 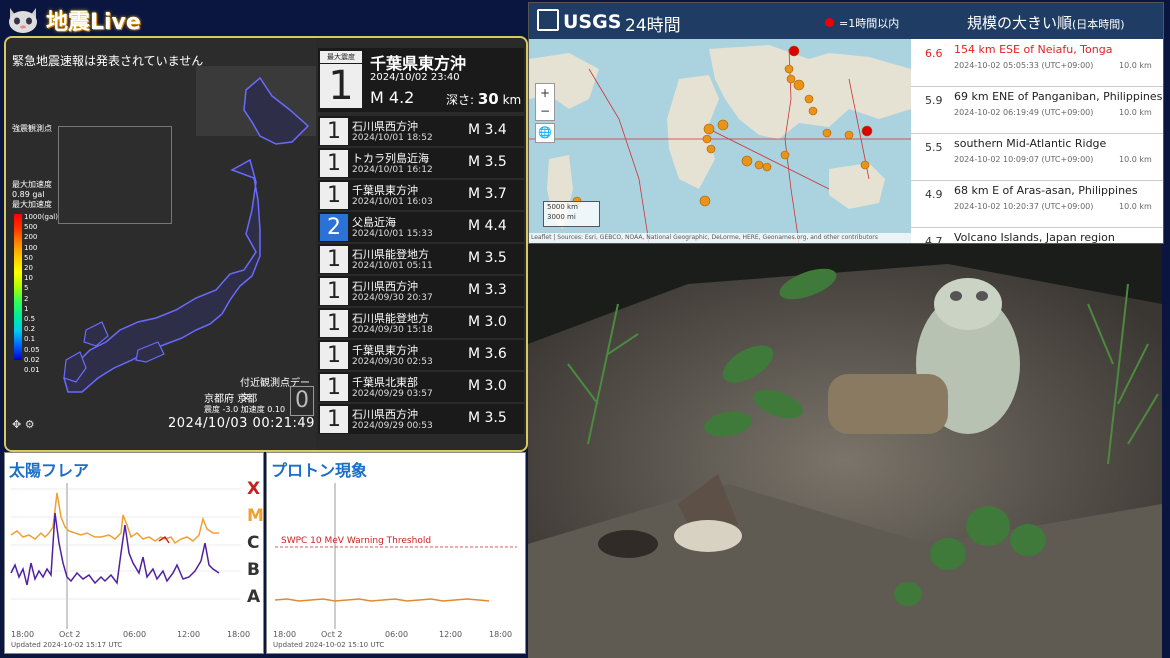 I want to click on peak-accel-label: 最大加速度, so click(x=32, y=184).